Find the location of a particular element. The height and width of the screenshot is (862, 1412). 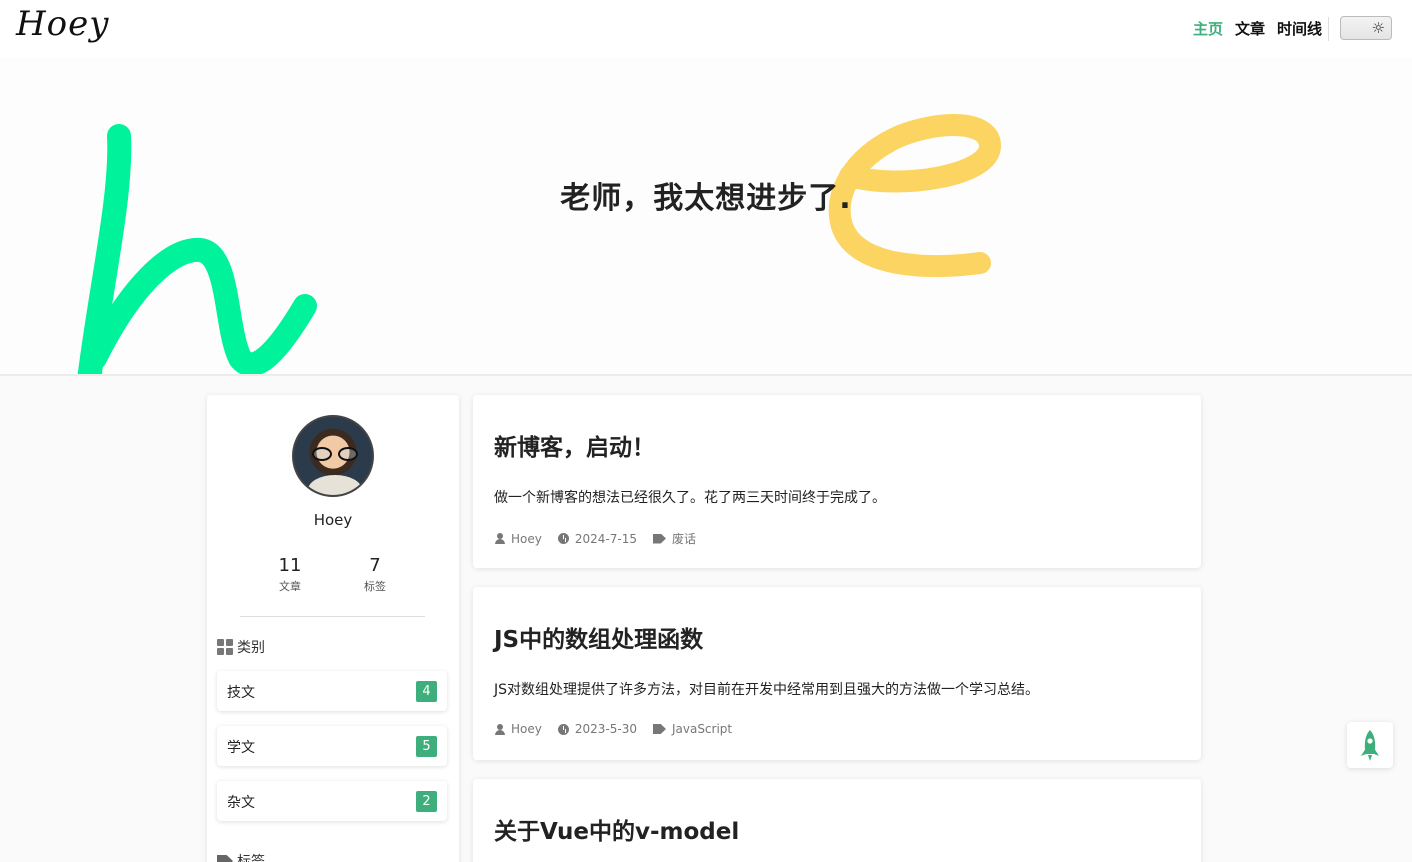

stat-tags-label: 标签 is located at coordinates (375, 586).